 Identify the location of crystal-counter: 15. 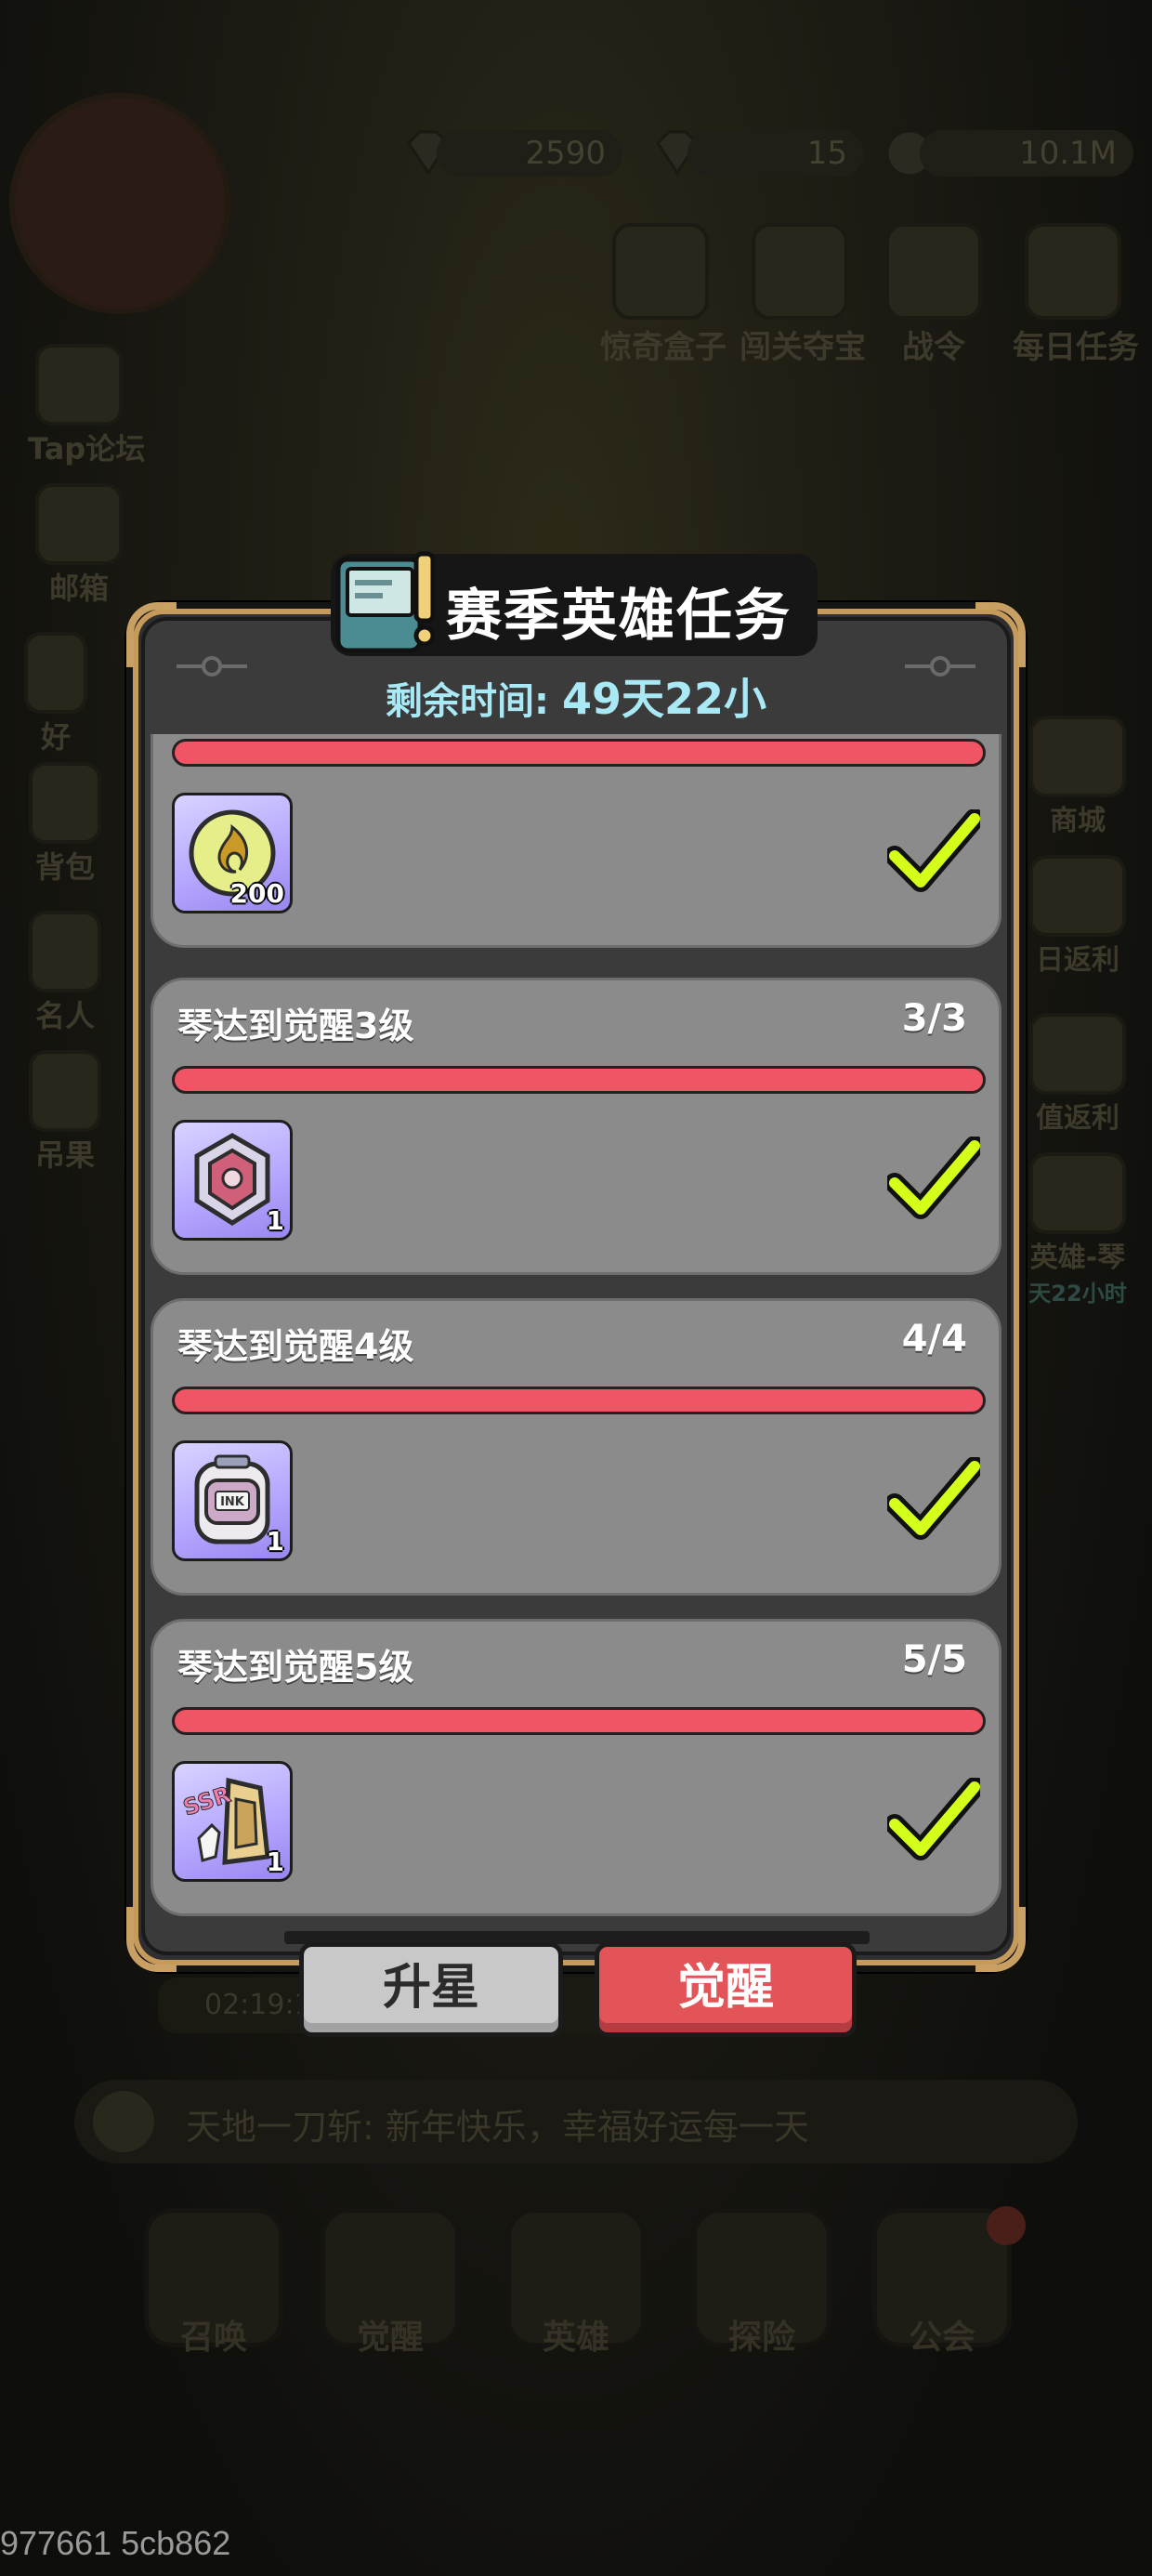
(775, 153).